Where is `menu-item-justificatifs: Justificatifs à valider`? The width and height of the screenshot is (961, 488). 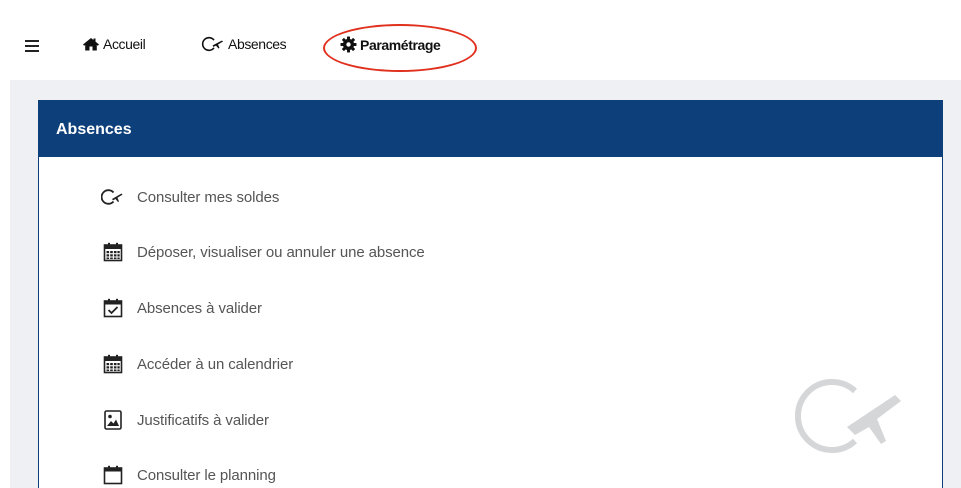 menu-item-justificatifs: Justificatifs à valider is located at coordinates (185, 420).